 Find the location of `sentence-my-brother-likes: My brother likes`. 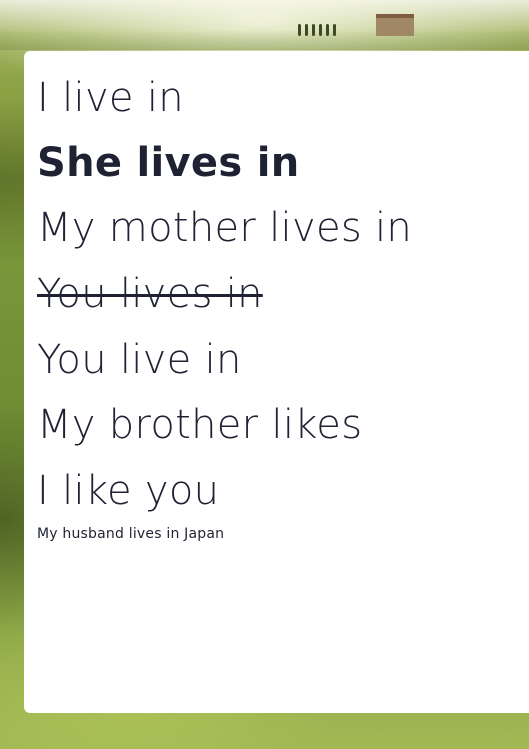

sentence-my-brother-likes: My brother likes is located at coordinates (200, 425).